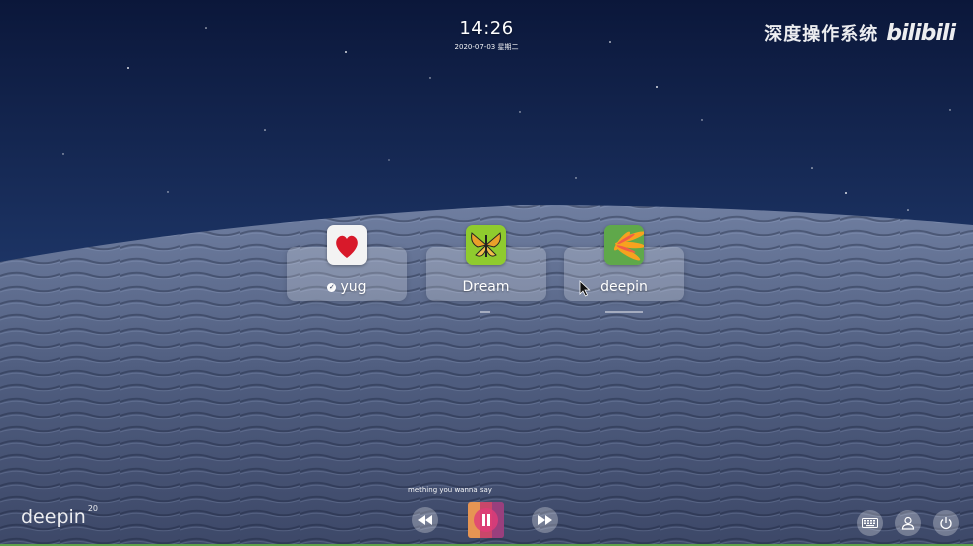 The width and height of the screenshot is (973, 546). I want to click on pause-button, so click(486, 520).